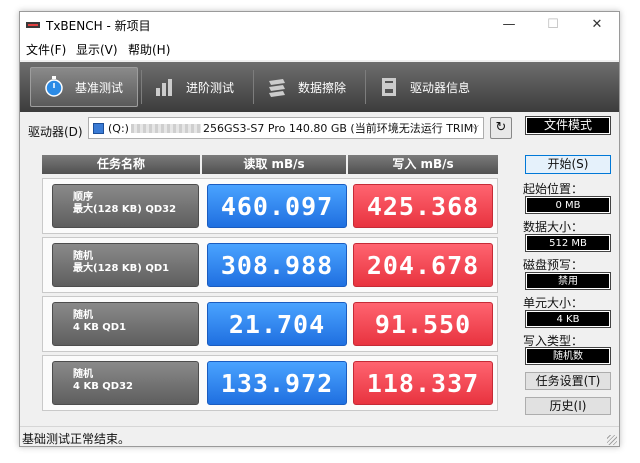 The image size is (640, 463). What do you see at coordinates (97, 49) in the screenshot?
I see `menu-view: 显示(V)` at bounding box center [97, 49].